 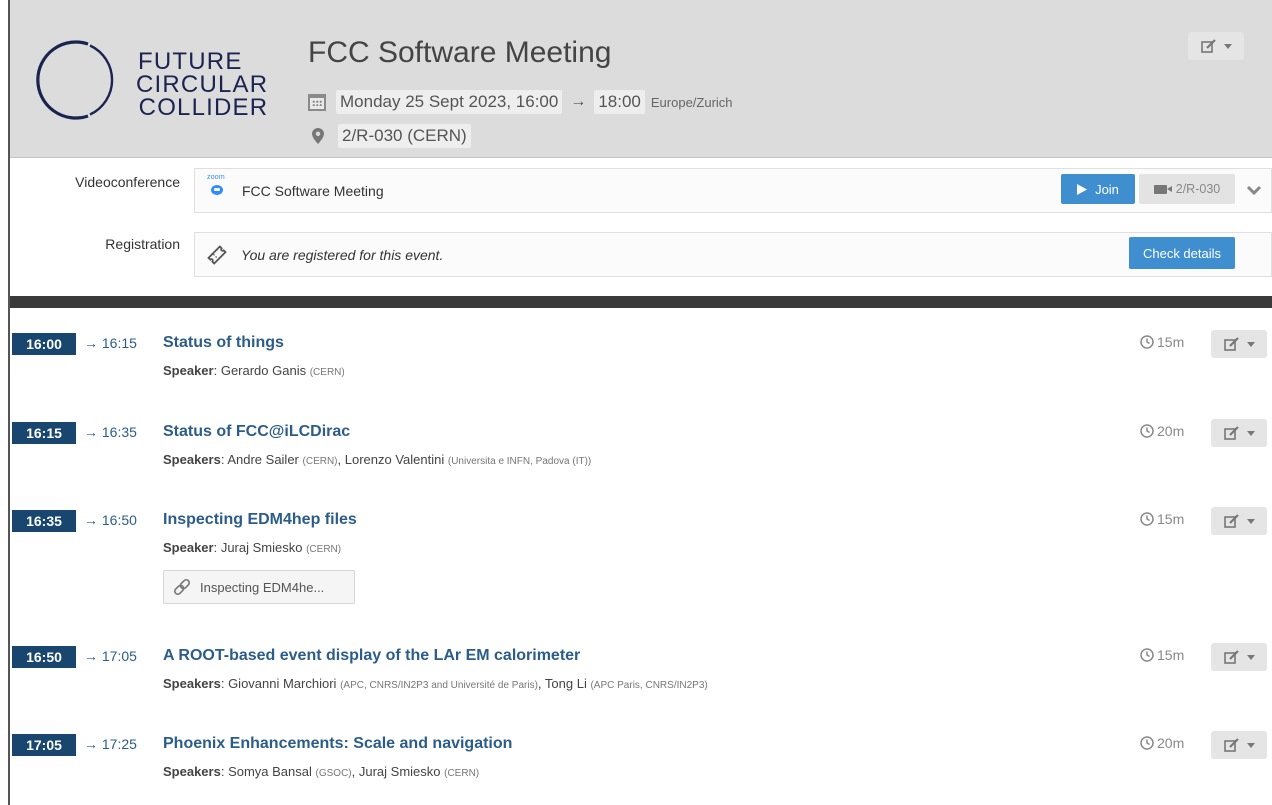 I want to click on timetable-divider, so click(x=641, y=302).